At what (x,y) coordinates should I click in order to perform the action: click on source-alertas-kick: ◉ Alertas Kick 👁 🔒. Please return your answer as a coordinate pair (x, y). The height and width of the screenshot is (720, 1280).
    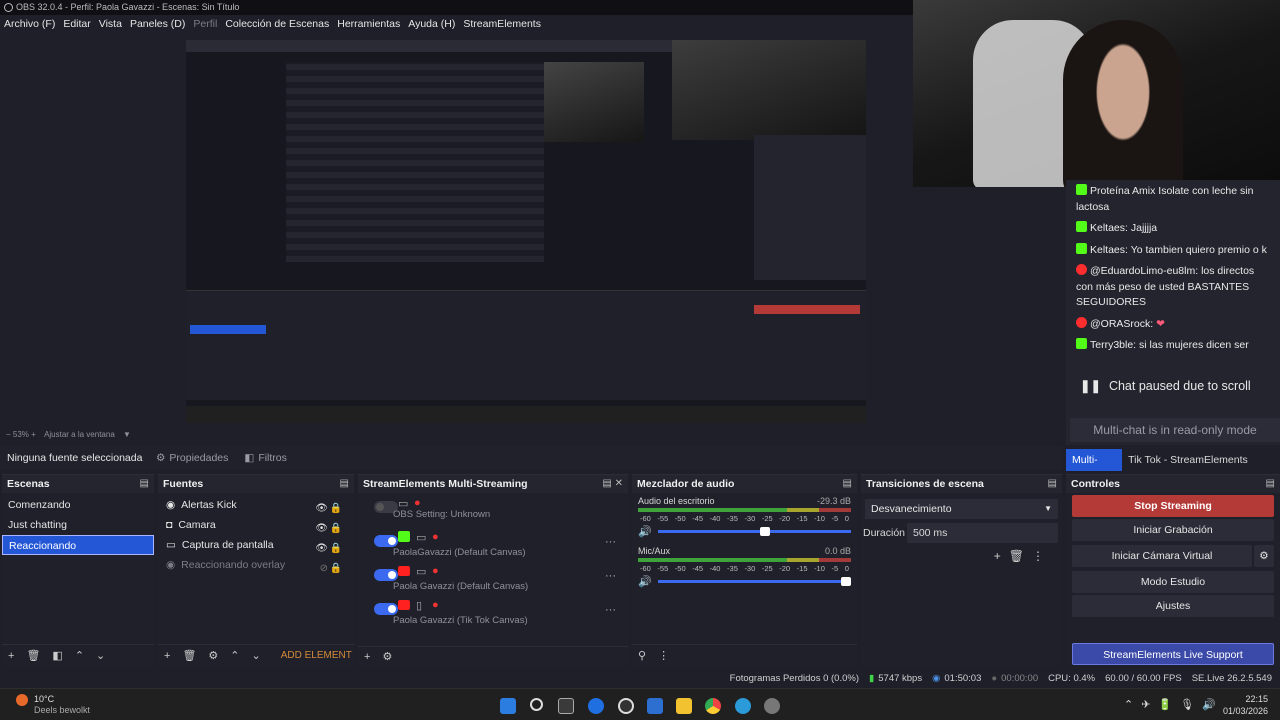
    Looking at the image, I should click on (256, 505).